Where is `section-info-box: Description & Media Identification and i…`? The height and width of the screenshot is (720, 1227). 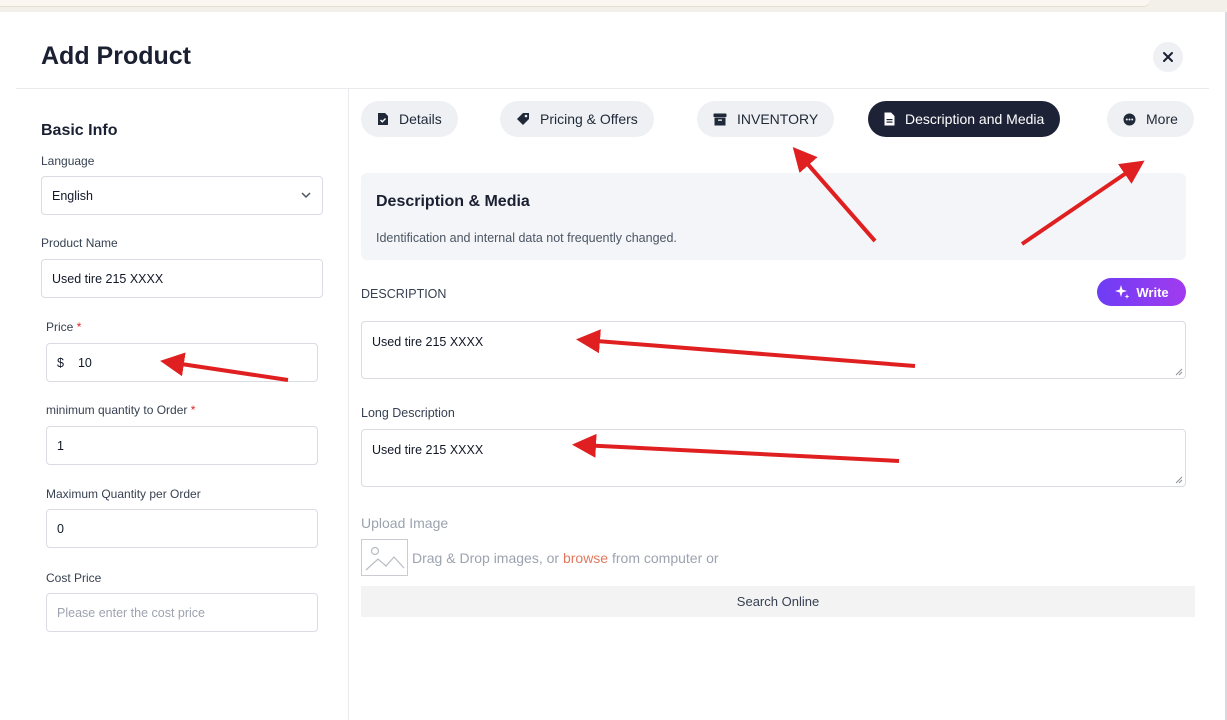 section-info-box: Description & Media Identification and i… is located at coordinates (773, 216).